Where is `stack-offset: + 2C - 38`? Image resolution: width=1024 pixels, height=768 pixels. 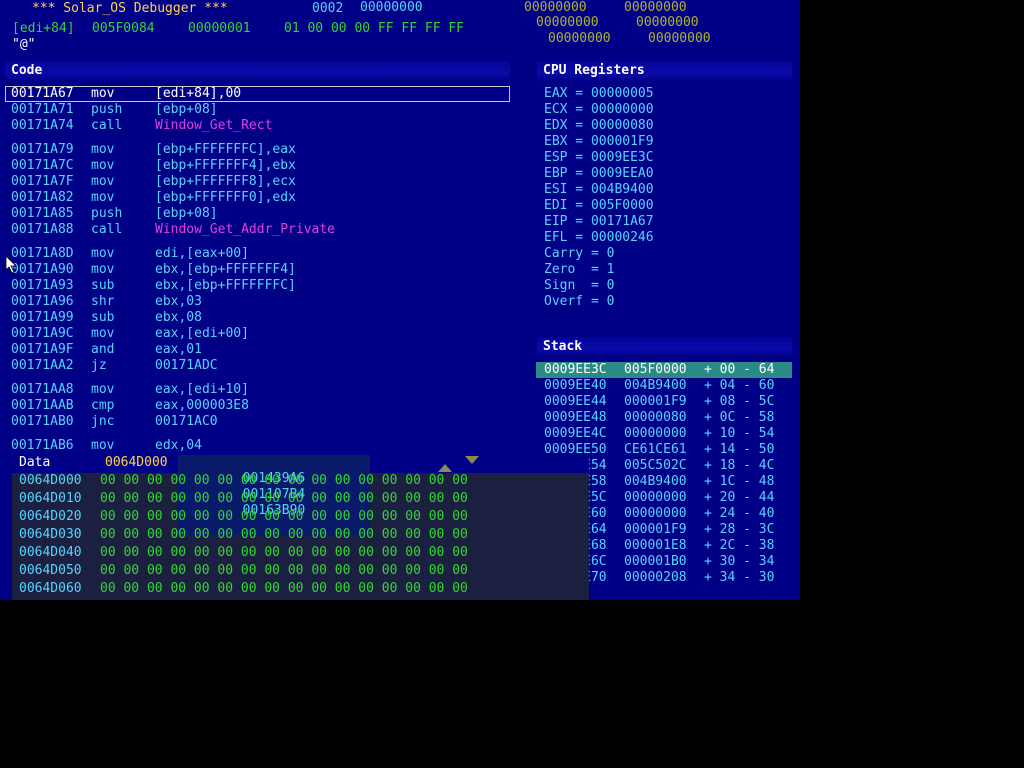 stack-offset: + 2C - 38 is located at coordinates (739, 545).